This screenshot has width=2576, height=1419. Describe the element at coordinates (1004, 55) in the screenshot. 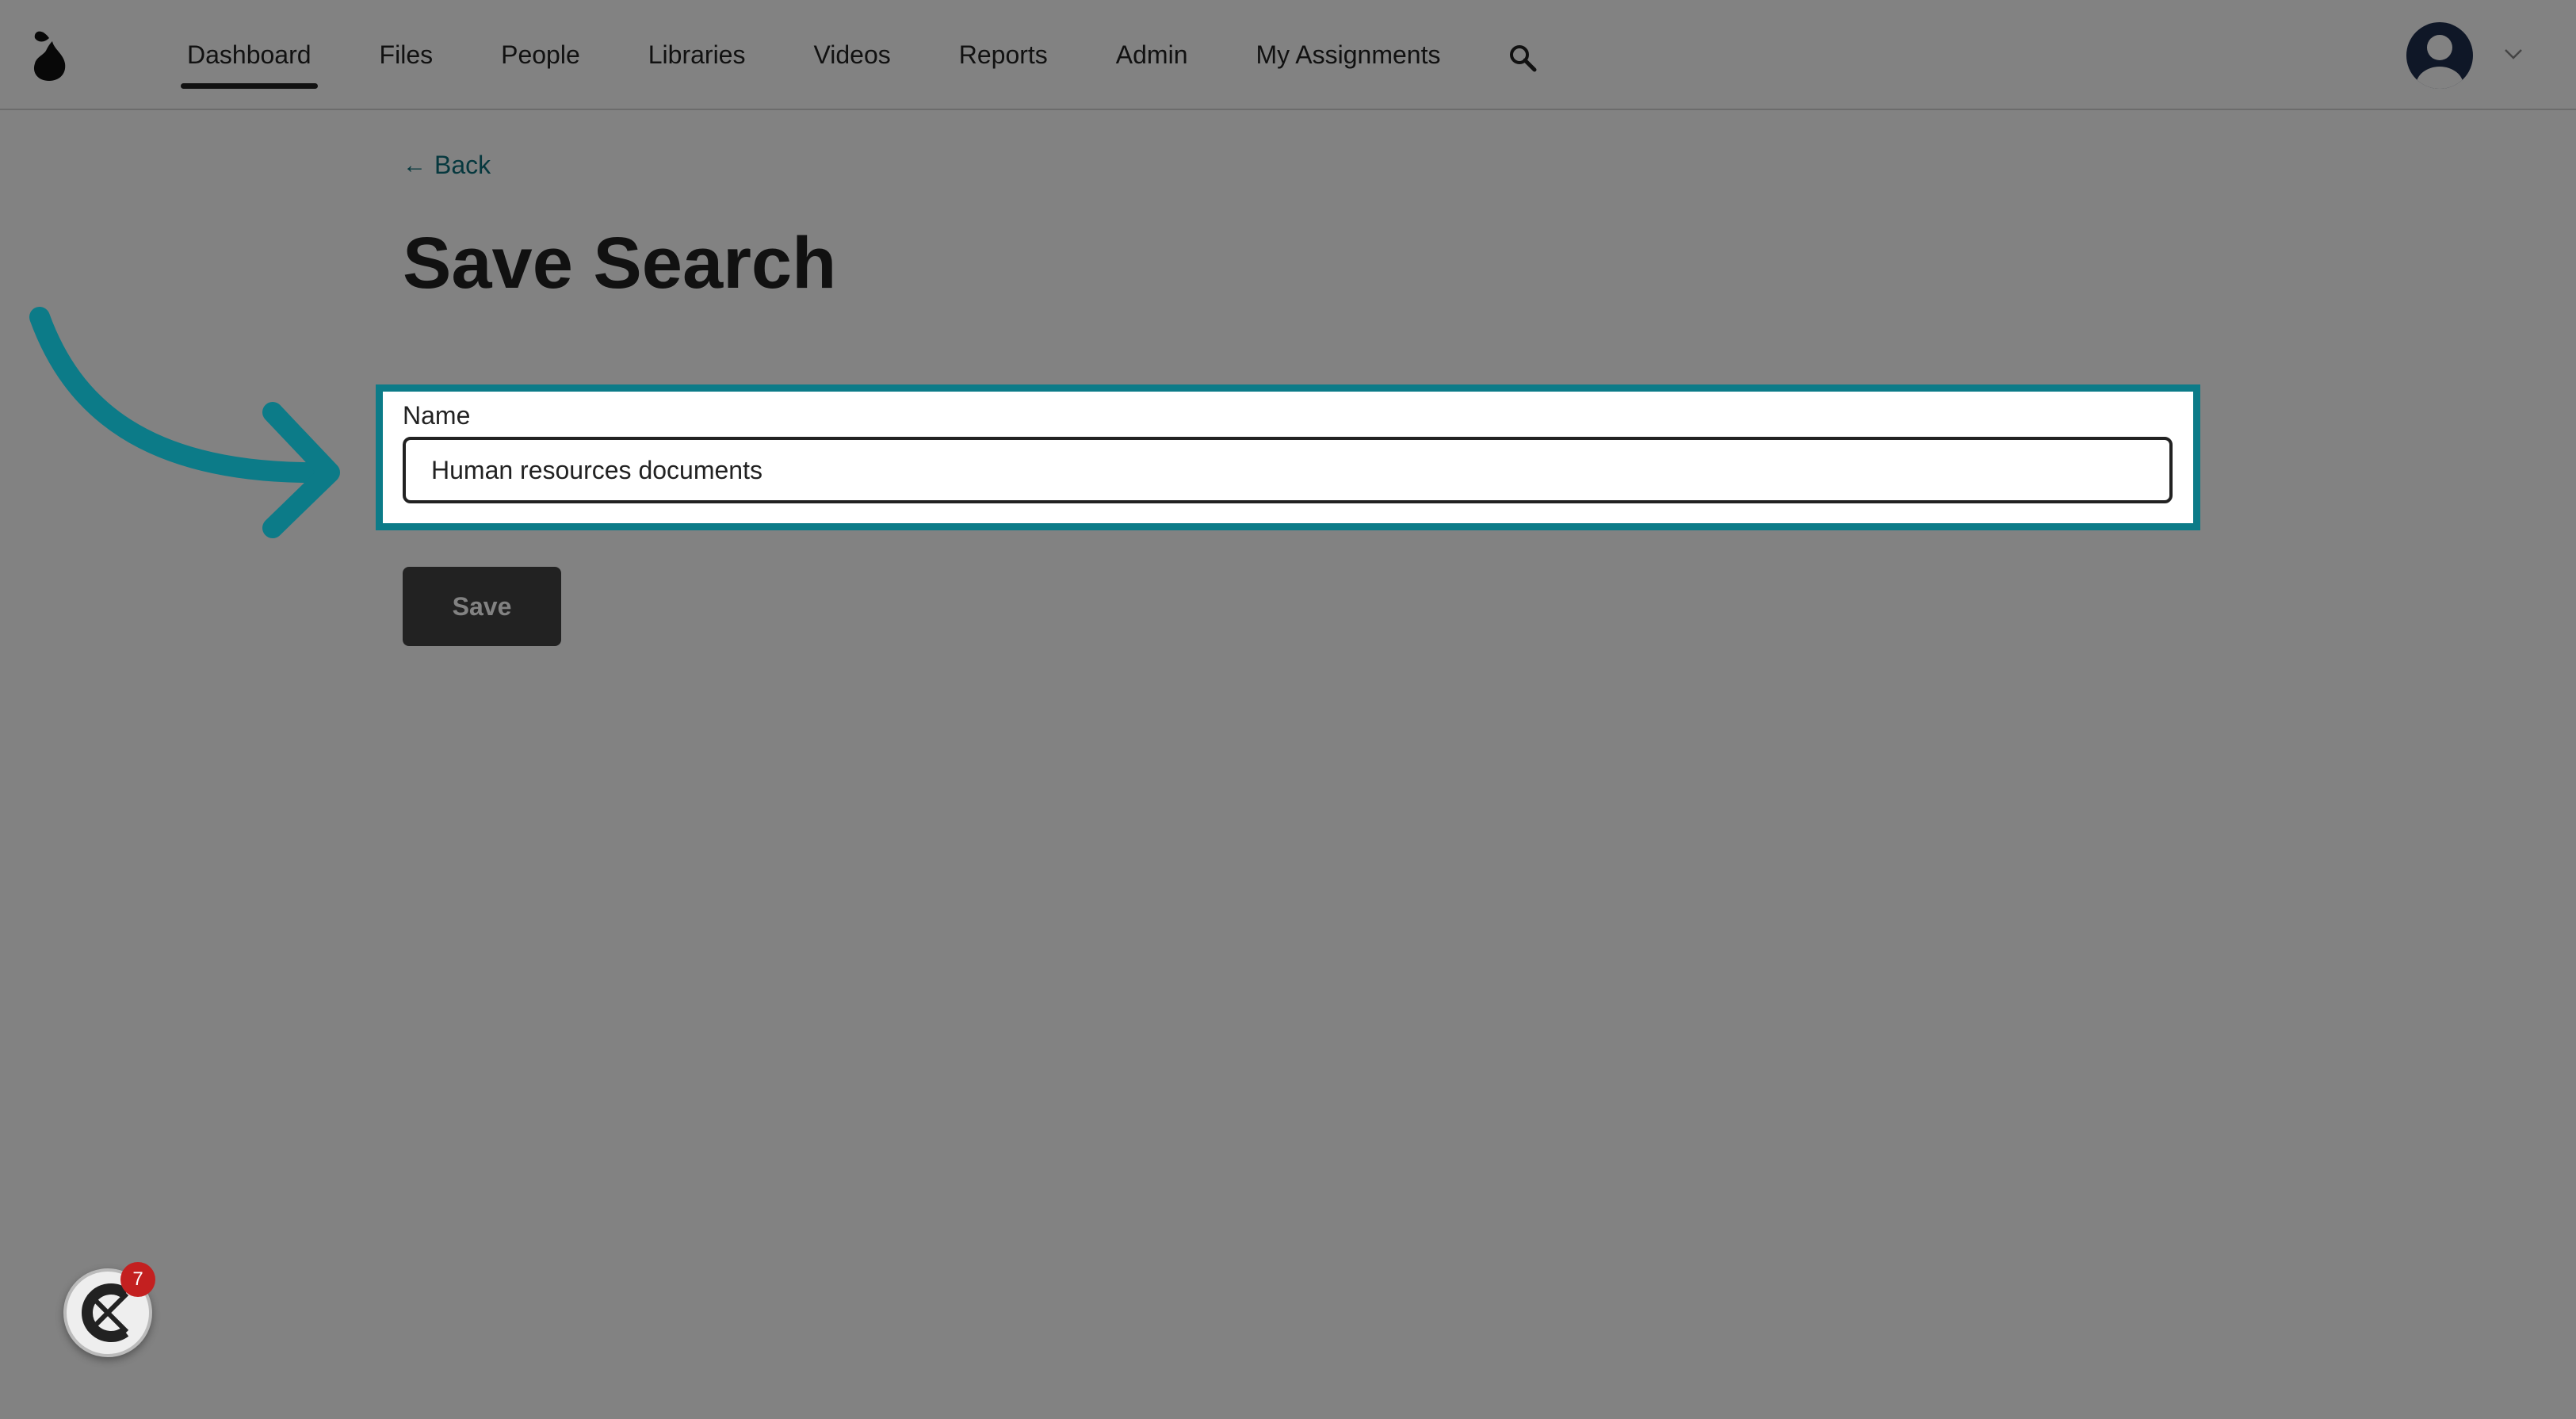

I see `nav-reports: Reports` at that location.